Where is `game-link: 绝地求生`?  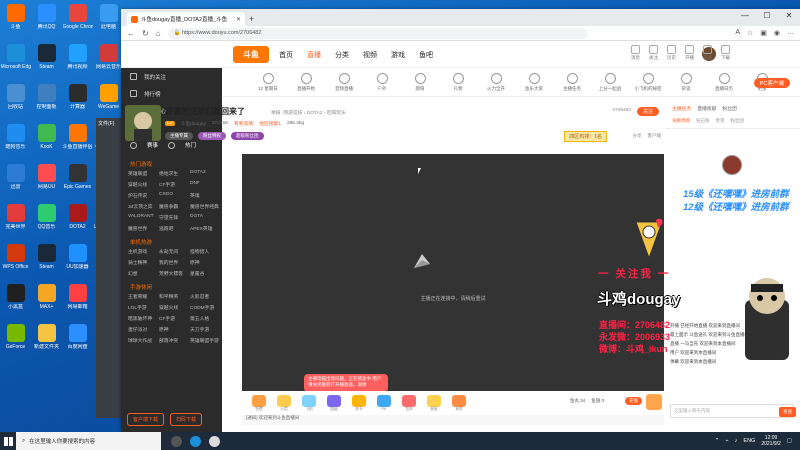
game-link: 绝地求生 is located at coordinates (174, 173).